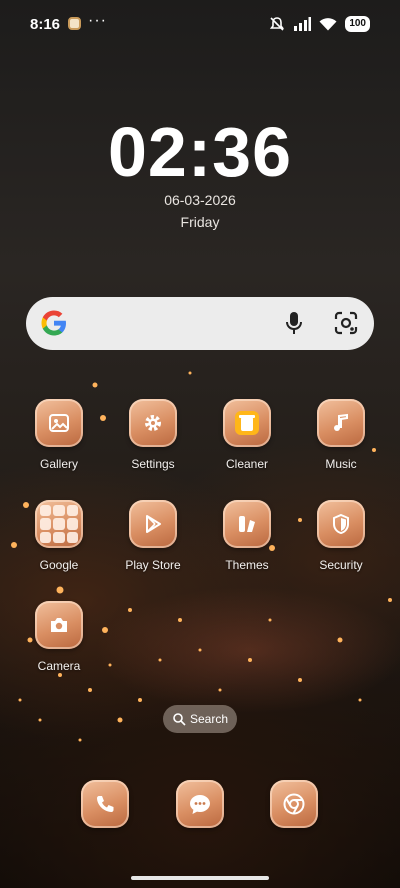 The image size is (400, 888). Describe the element at coordinates (341, 524) in the screenshot. I see `shield-icon` at that location.